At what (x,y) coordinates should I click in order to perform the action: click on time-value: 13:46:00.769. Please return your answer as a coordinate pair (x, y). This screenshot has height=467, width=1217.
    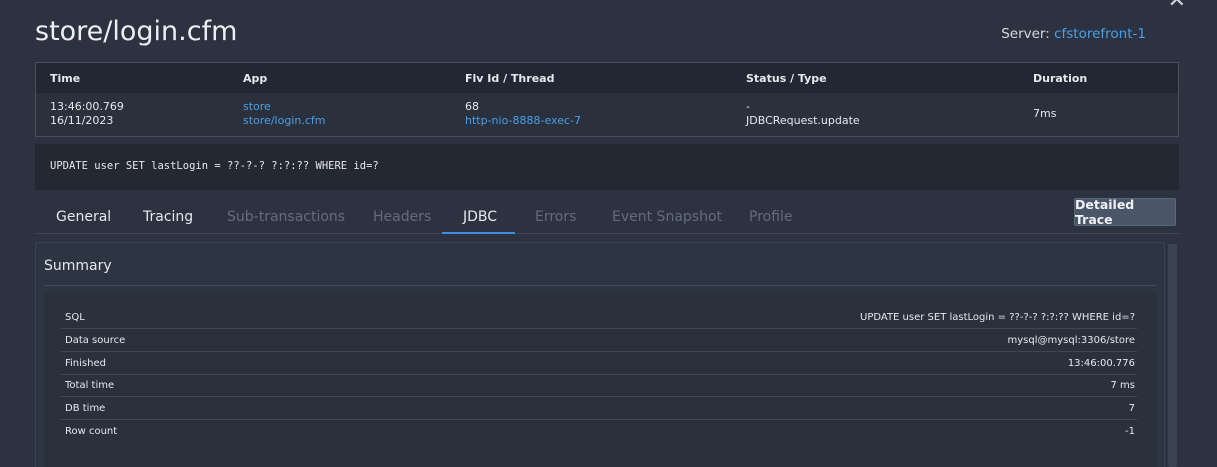
    Looking at the image, I should click on (87, 106).